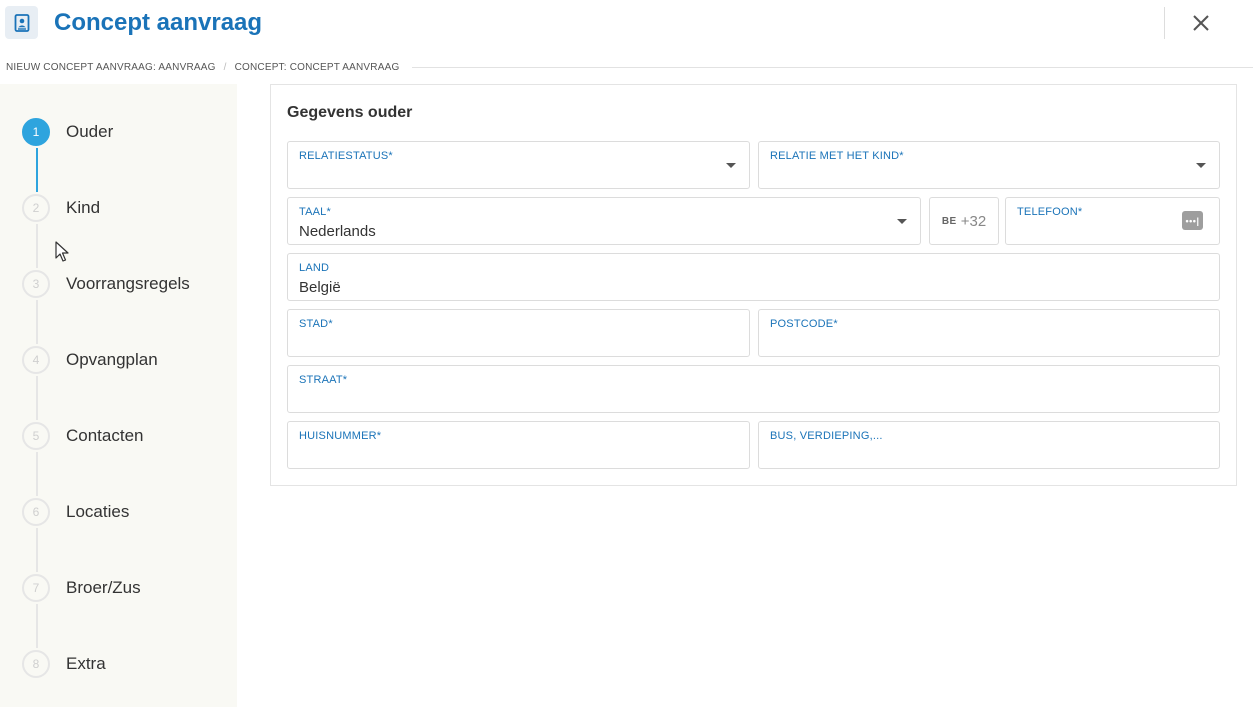  I want to click on step-label: Contacten, so click(105, 435).